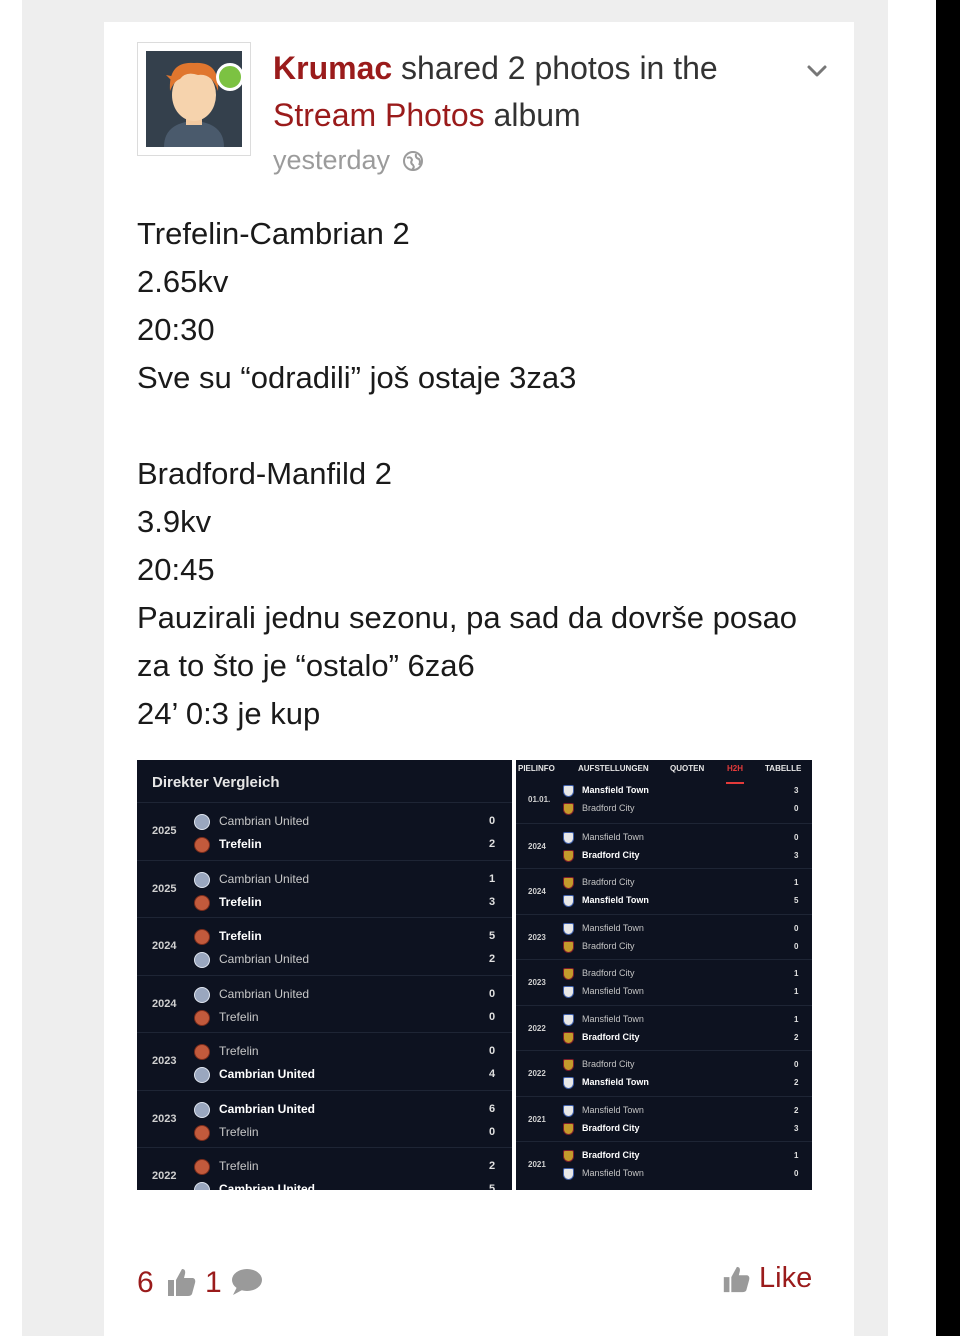 The image size is (960, 1336). Describe the element at coordinates (796, 991) in the screenshot. I see `away-score: 1` at that location.